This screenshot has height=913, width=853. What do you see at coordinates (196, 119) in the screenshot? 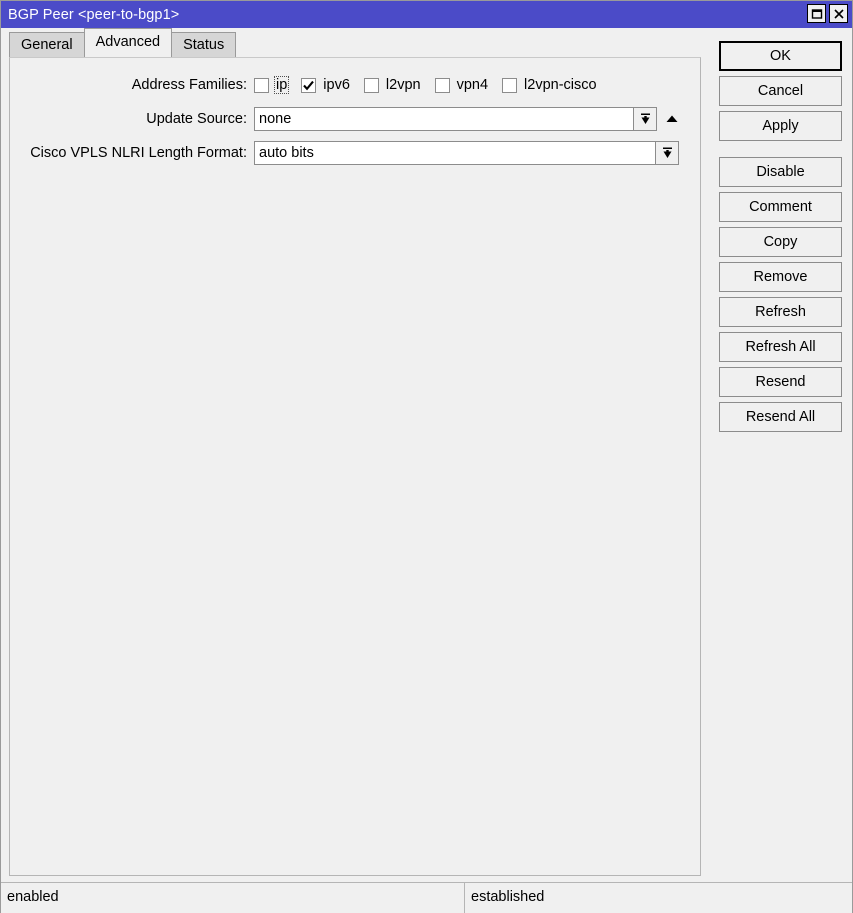
I see `update-source-label: Update Source:` at bounding box center [196, 119].